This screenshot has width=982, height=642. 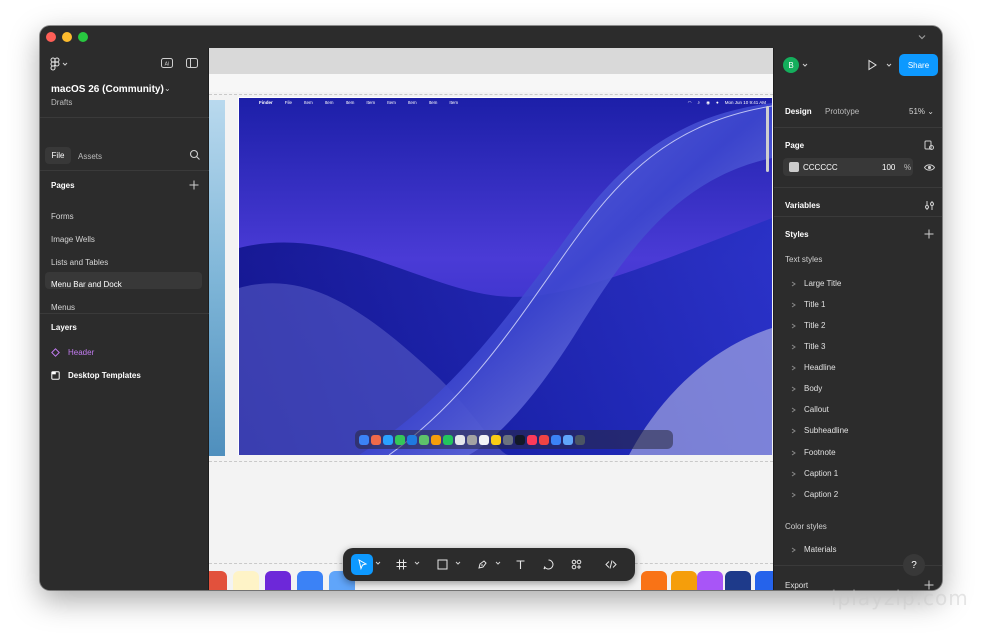 What do you see at coordinates (767, 139) in the screenshot?
I see `canvas-scrollbar` at bounding box center [767, 139].